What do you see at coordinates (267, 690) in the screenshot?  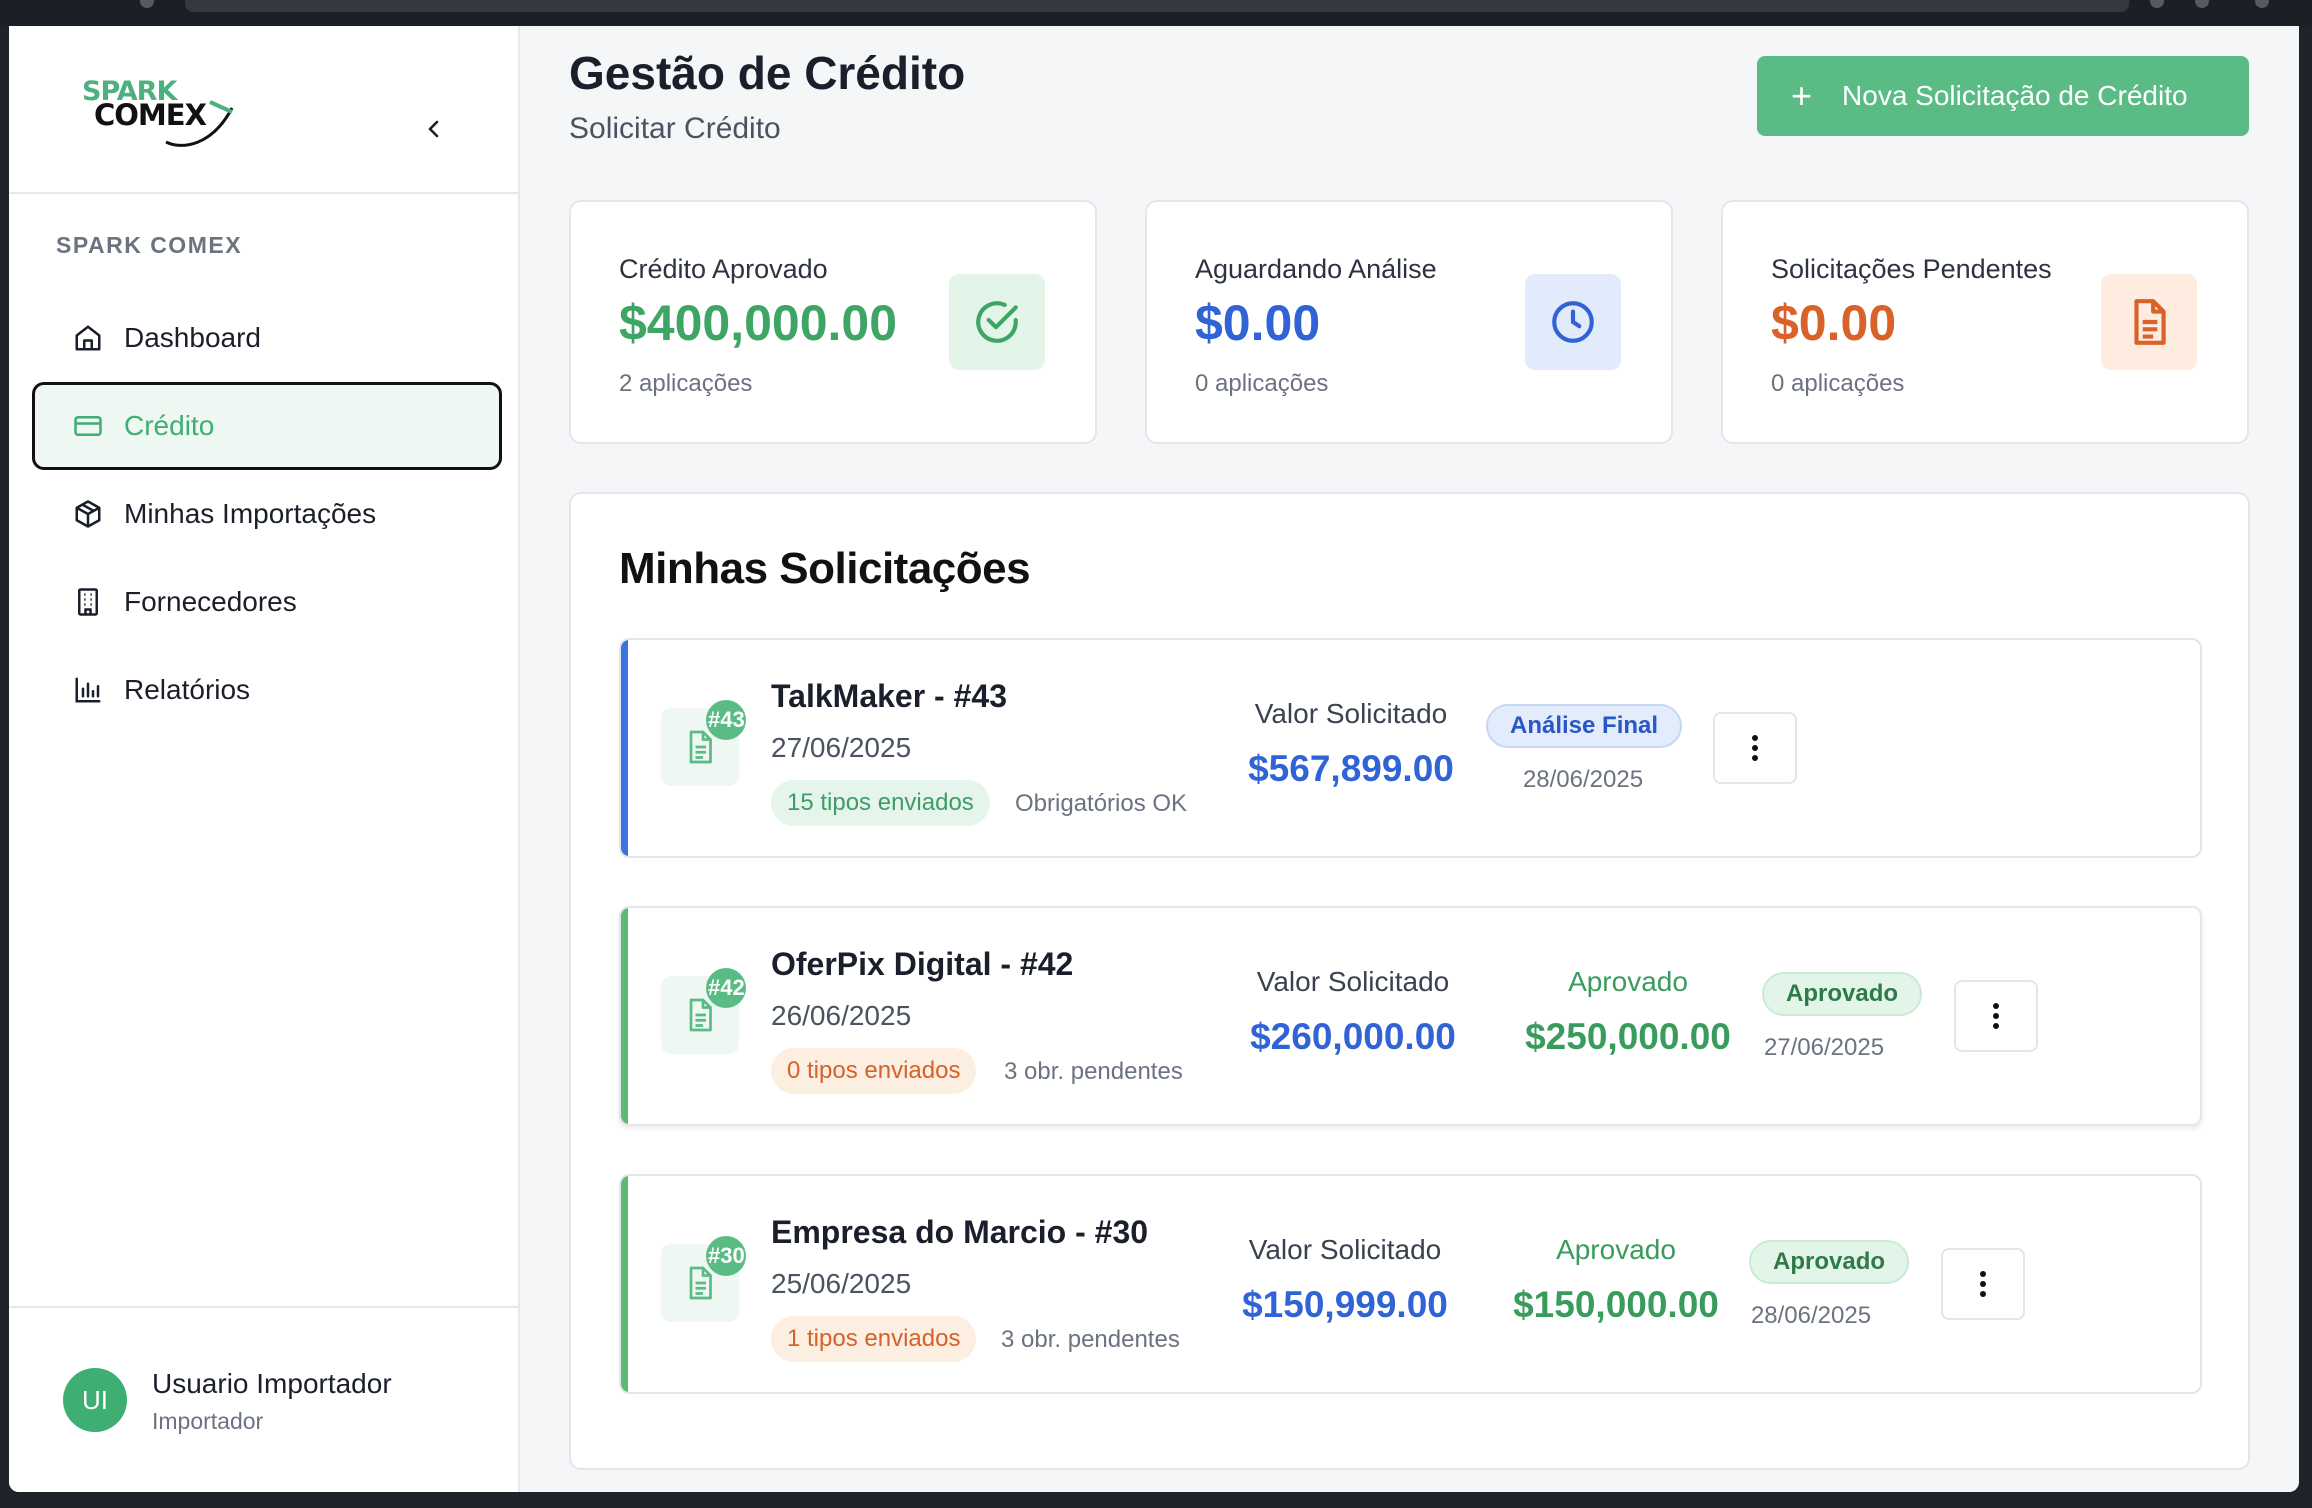 I see `sidebar-item-relatorios: Relatórios` at bounding box center [267, 690].